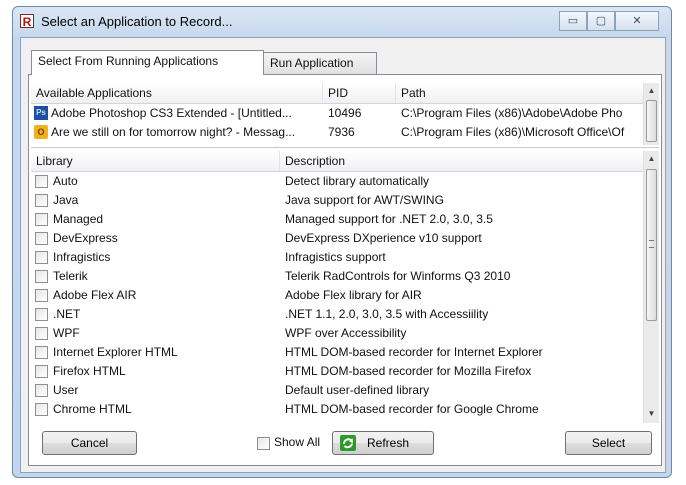 The height and width of the screenshot is (485, 686). What do you see at coordinates (398, 276) in the screenshot?
I see `library-description: Telerik RadControls for Winforms Q3 2010` at bounding box center [398, 276].